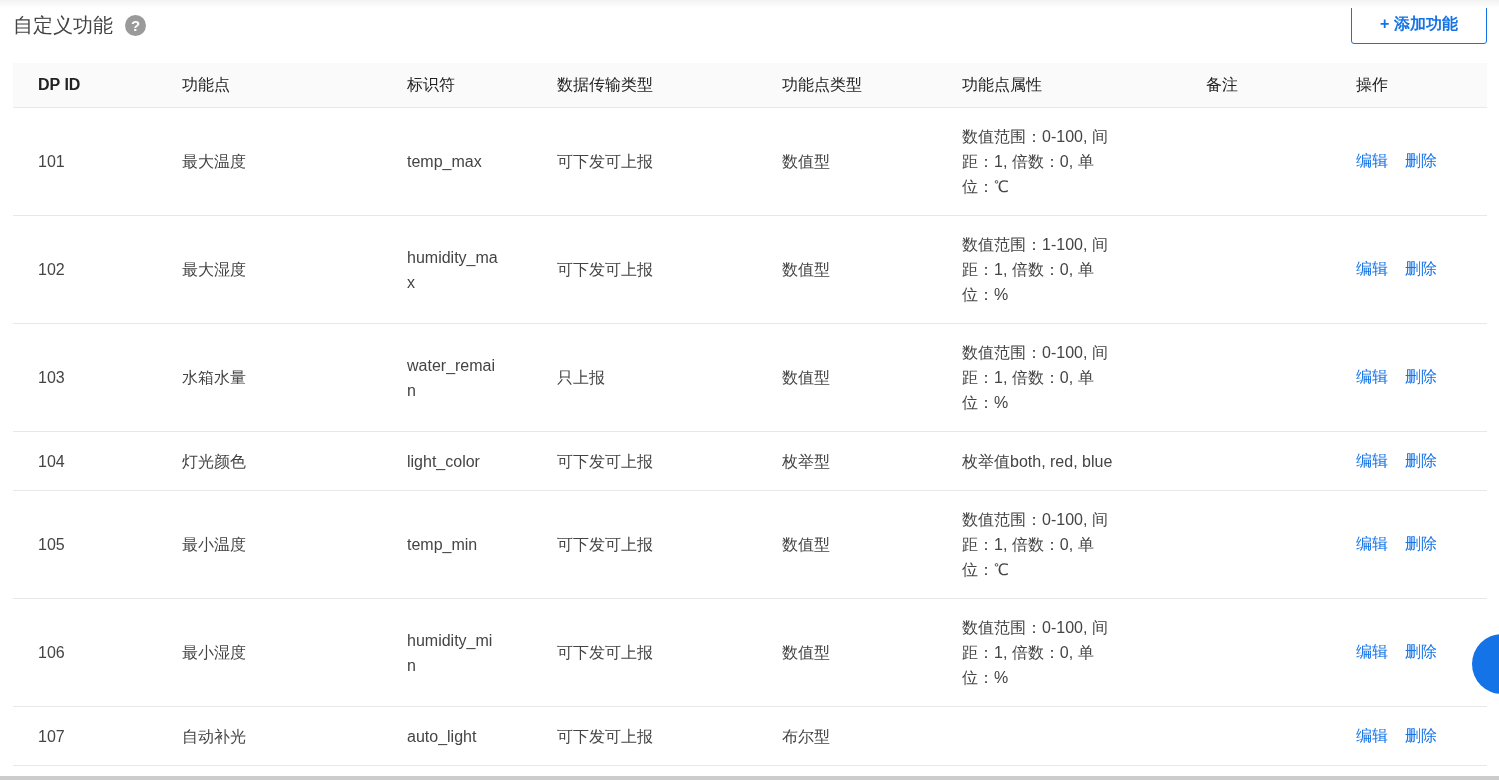 This screenshot has height=780, width=1499. I want to click on identifier-cell-text: humidity_max, so click(453, 270).